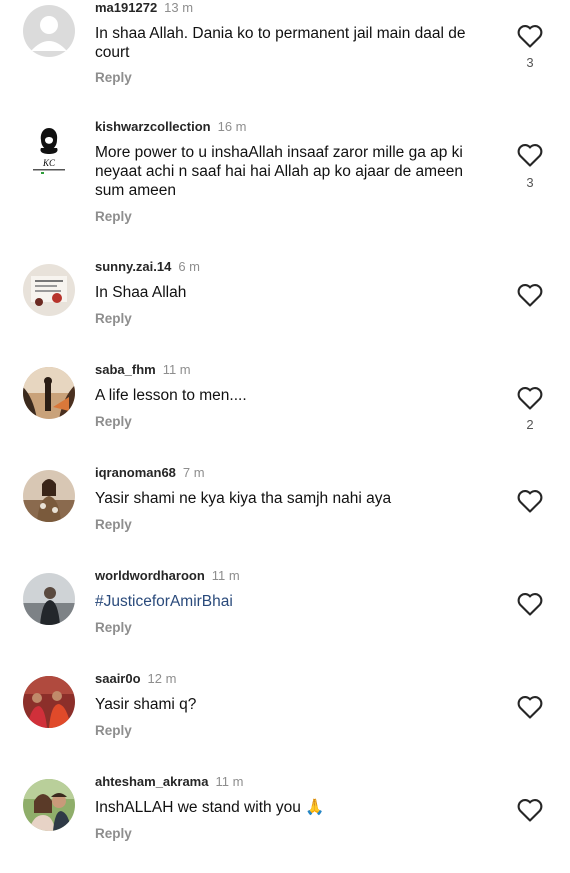 This screenshot has height=873, width=570. I want to click on hashtag-link: #JusticeforAmirBhai, so click(295, 601).